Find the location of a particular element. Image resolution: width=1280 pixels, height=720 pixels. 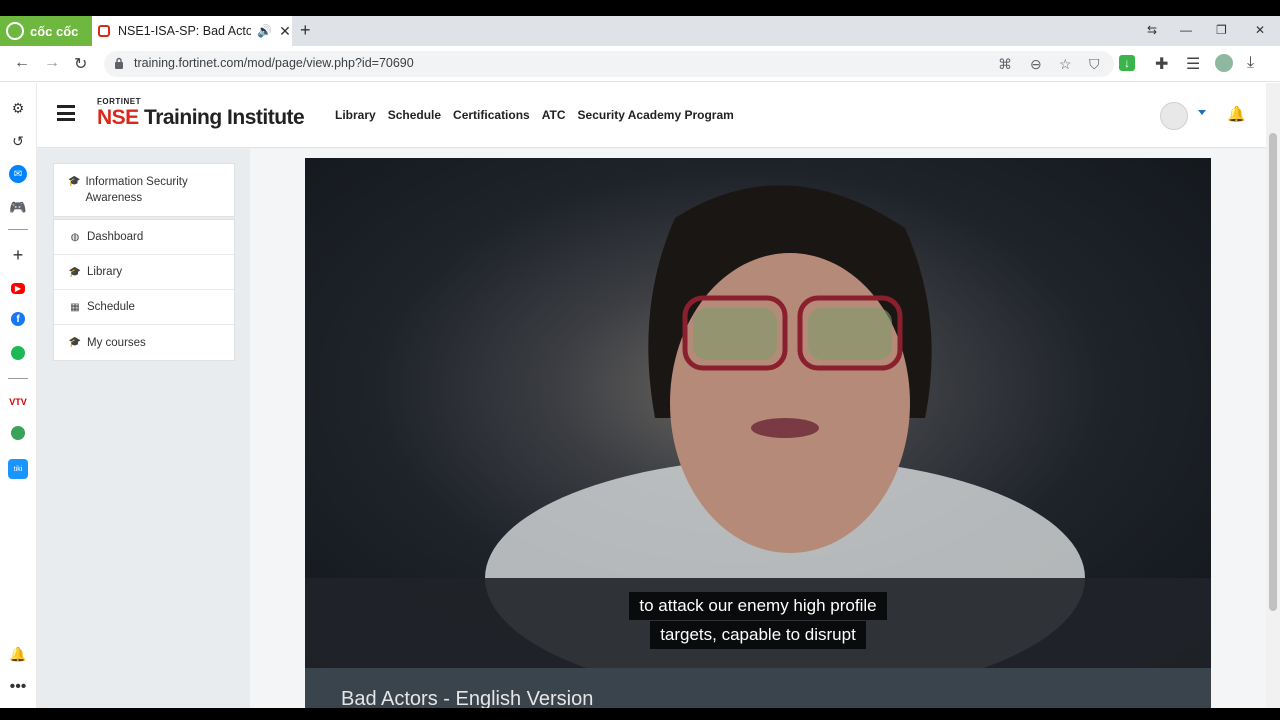

speaker-icon: 🔊 is located at coordinates (264, 31).